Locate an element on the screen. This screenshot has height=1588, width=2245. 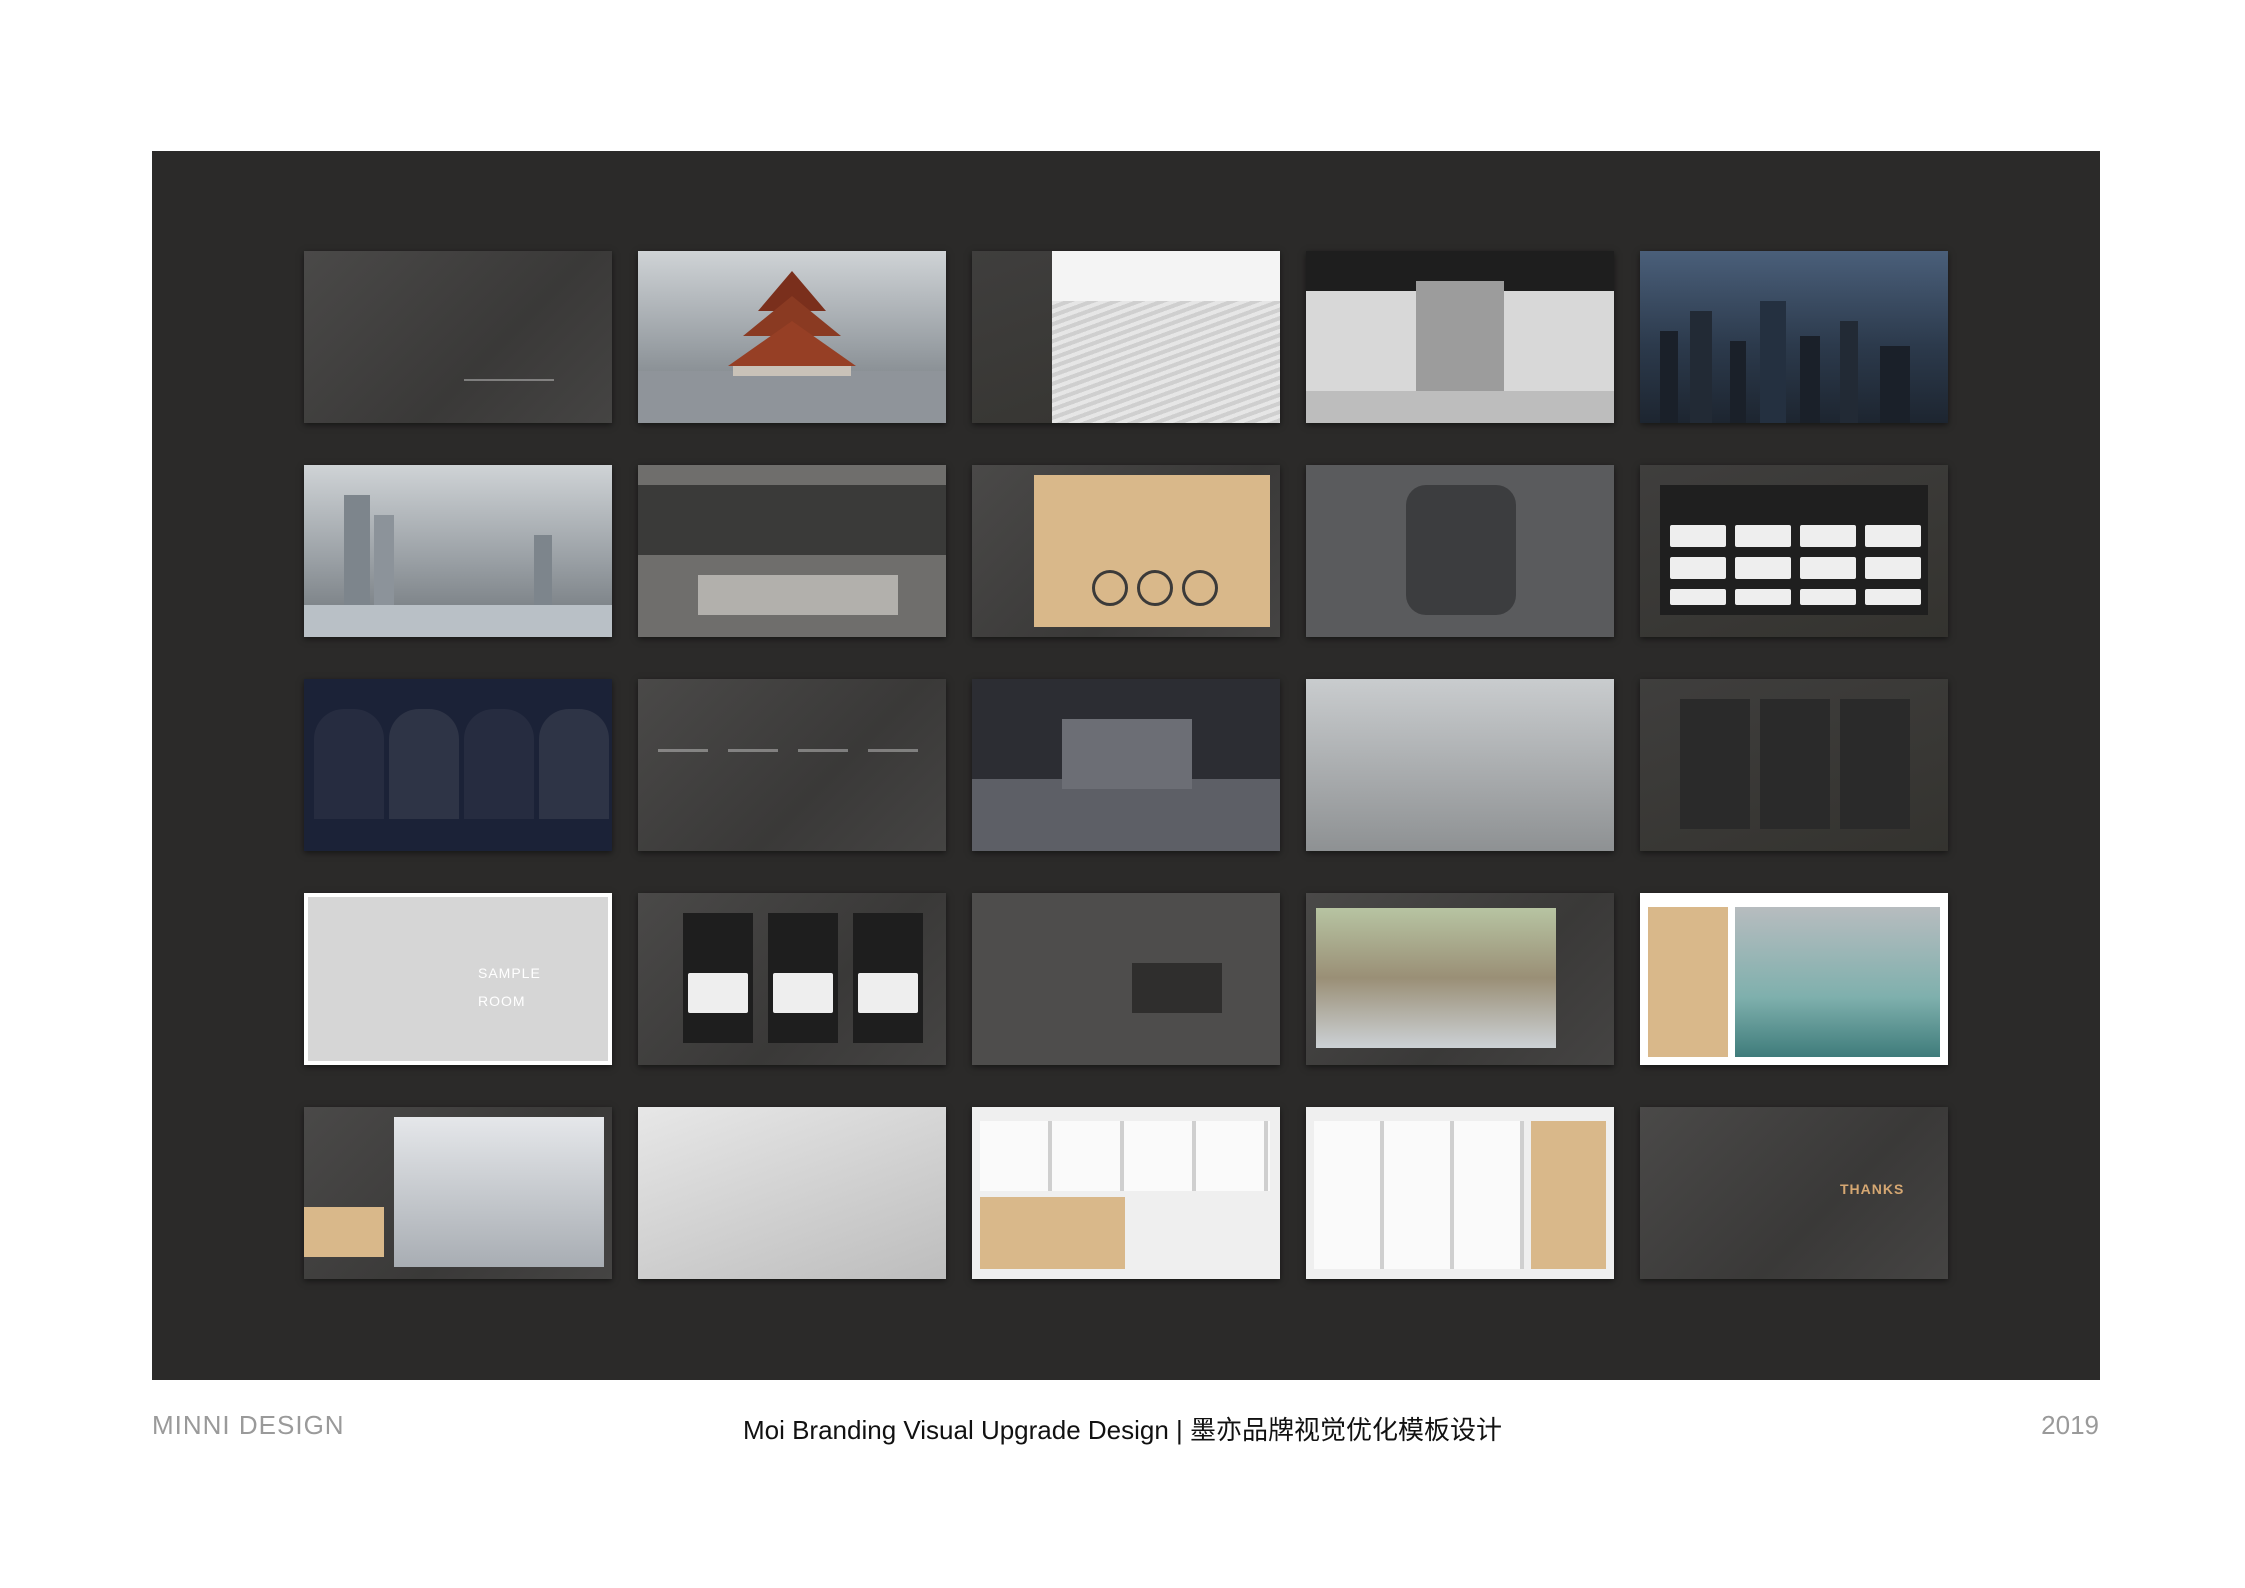
slide-gallery-three is located at coordinates (1794, 765).